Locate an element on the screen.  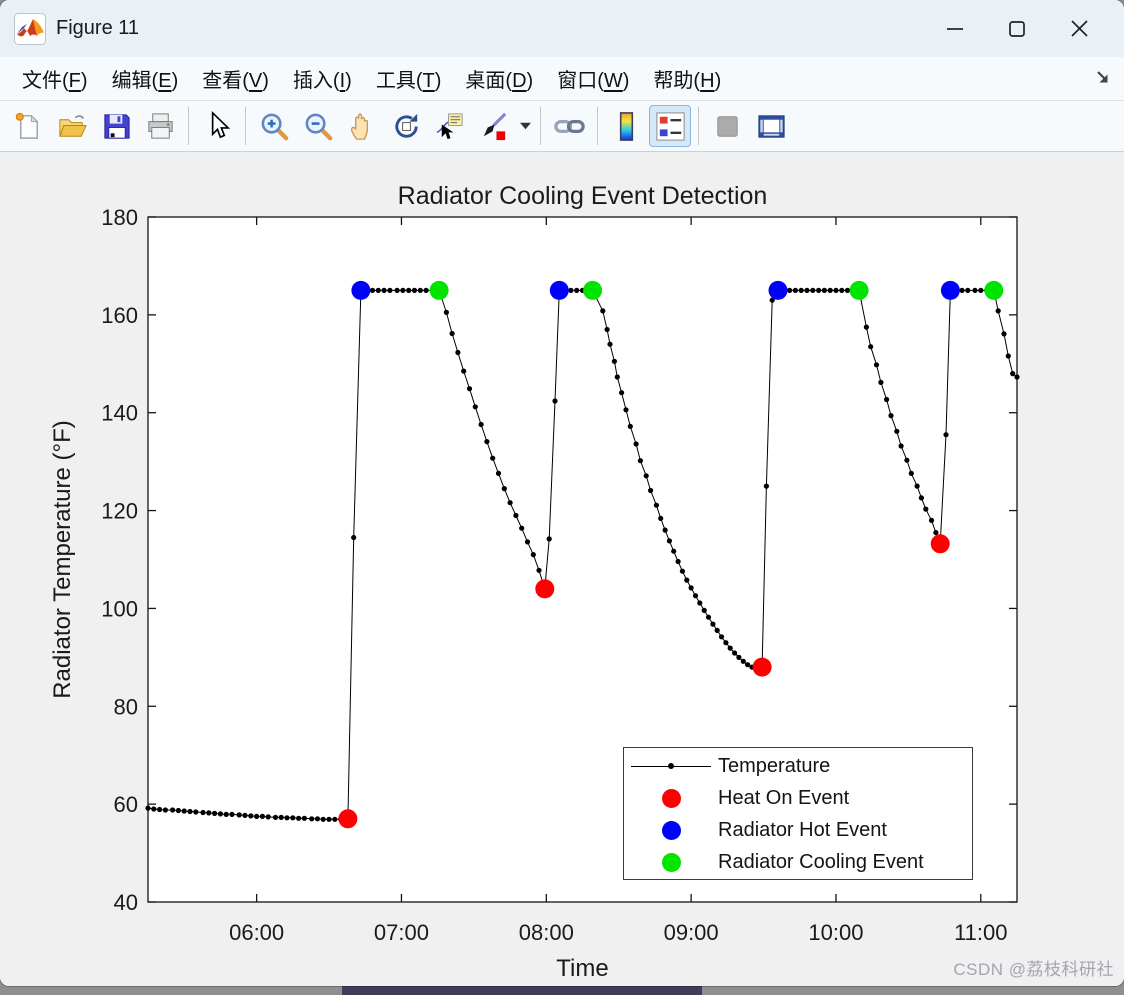
close-icon is located at coordinates (1079, 28).